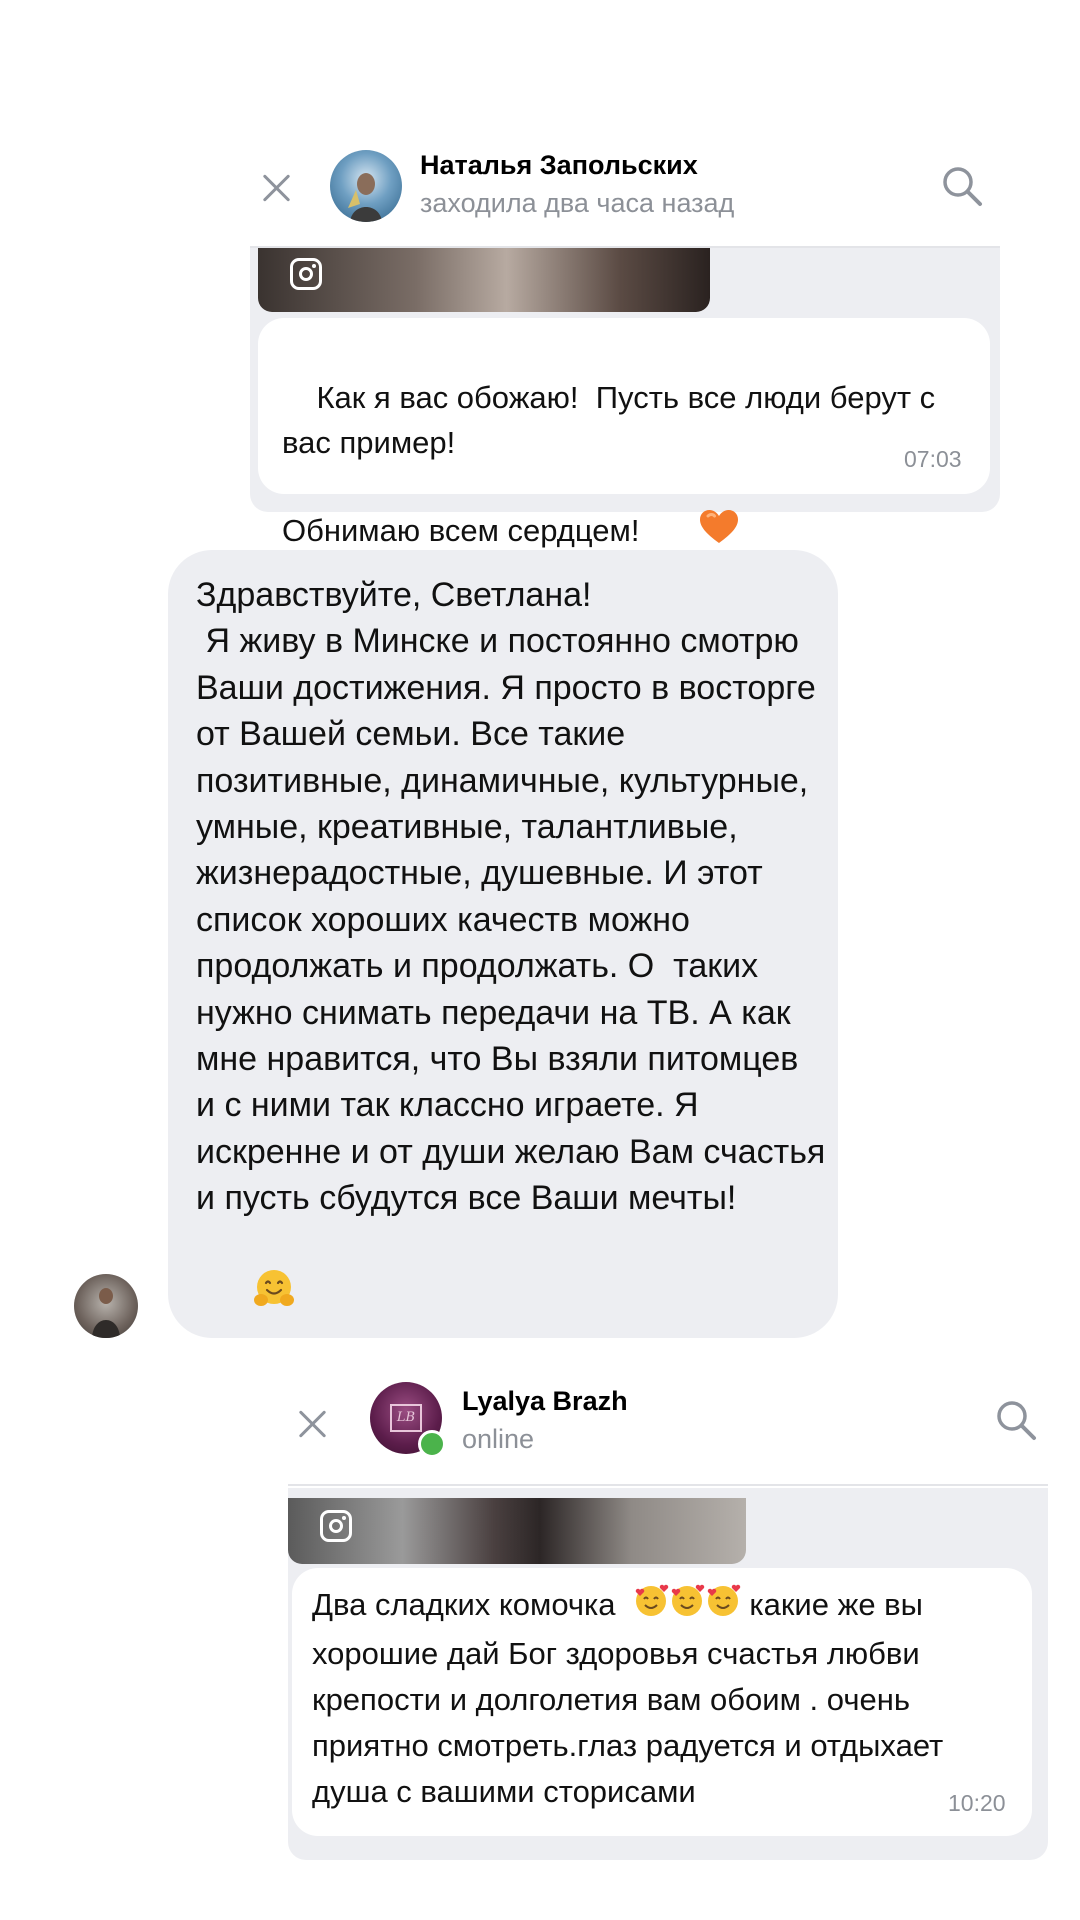 The height and width of the screenshot is (1920, 1080). I want to click on hugging-face-emoji, so click(245, 1295).